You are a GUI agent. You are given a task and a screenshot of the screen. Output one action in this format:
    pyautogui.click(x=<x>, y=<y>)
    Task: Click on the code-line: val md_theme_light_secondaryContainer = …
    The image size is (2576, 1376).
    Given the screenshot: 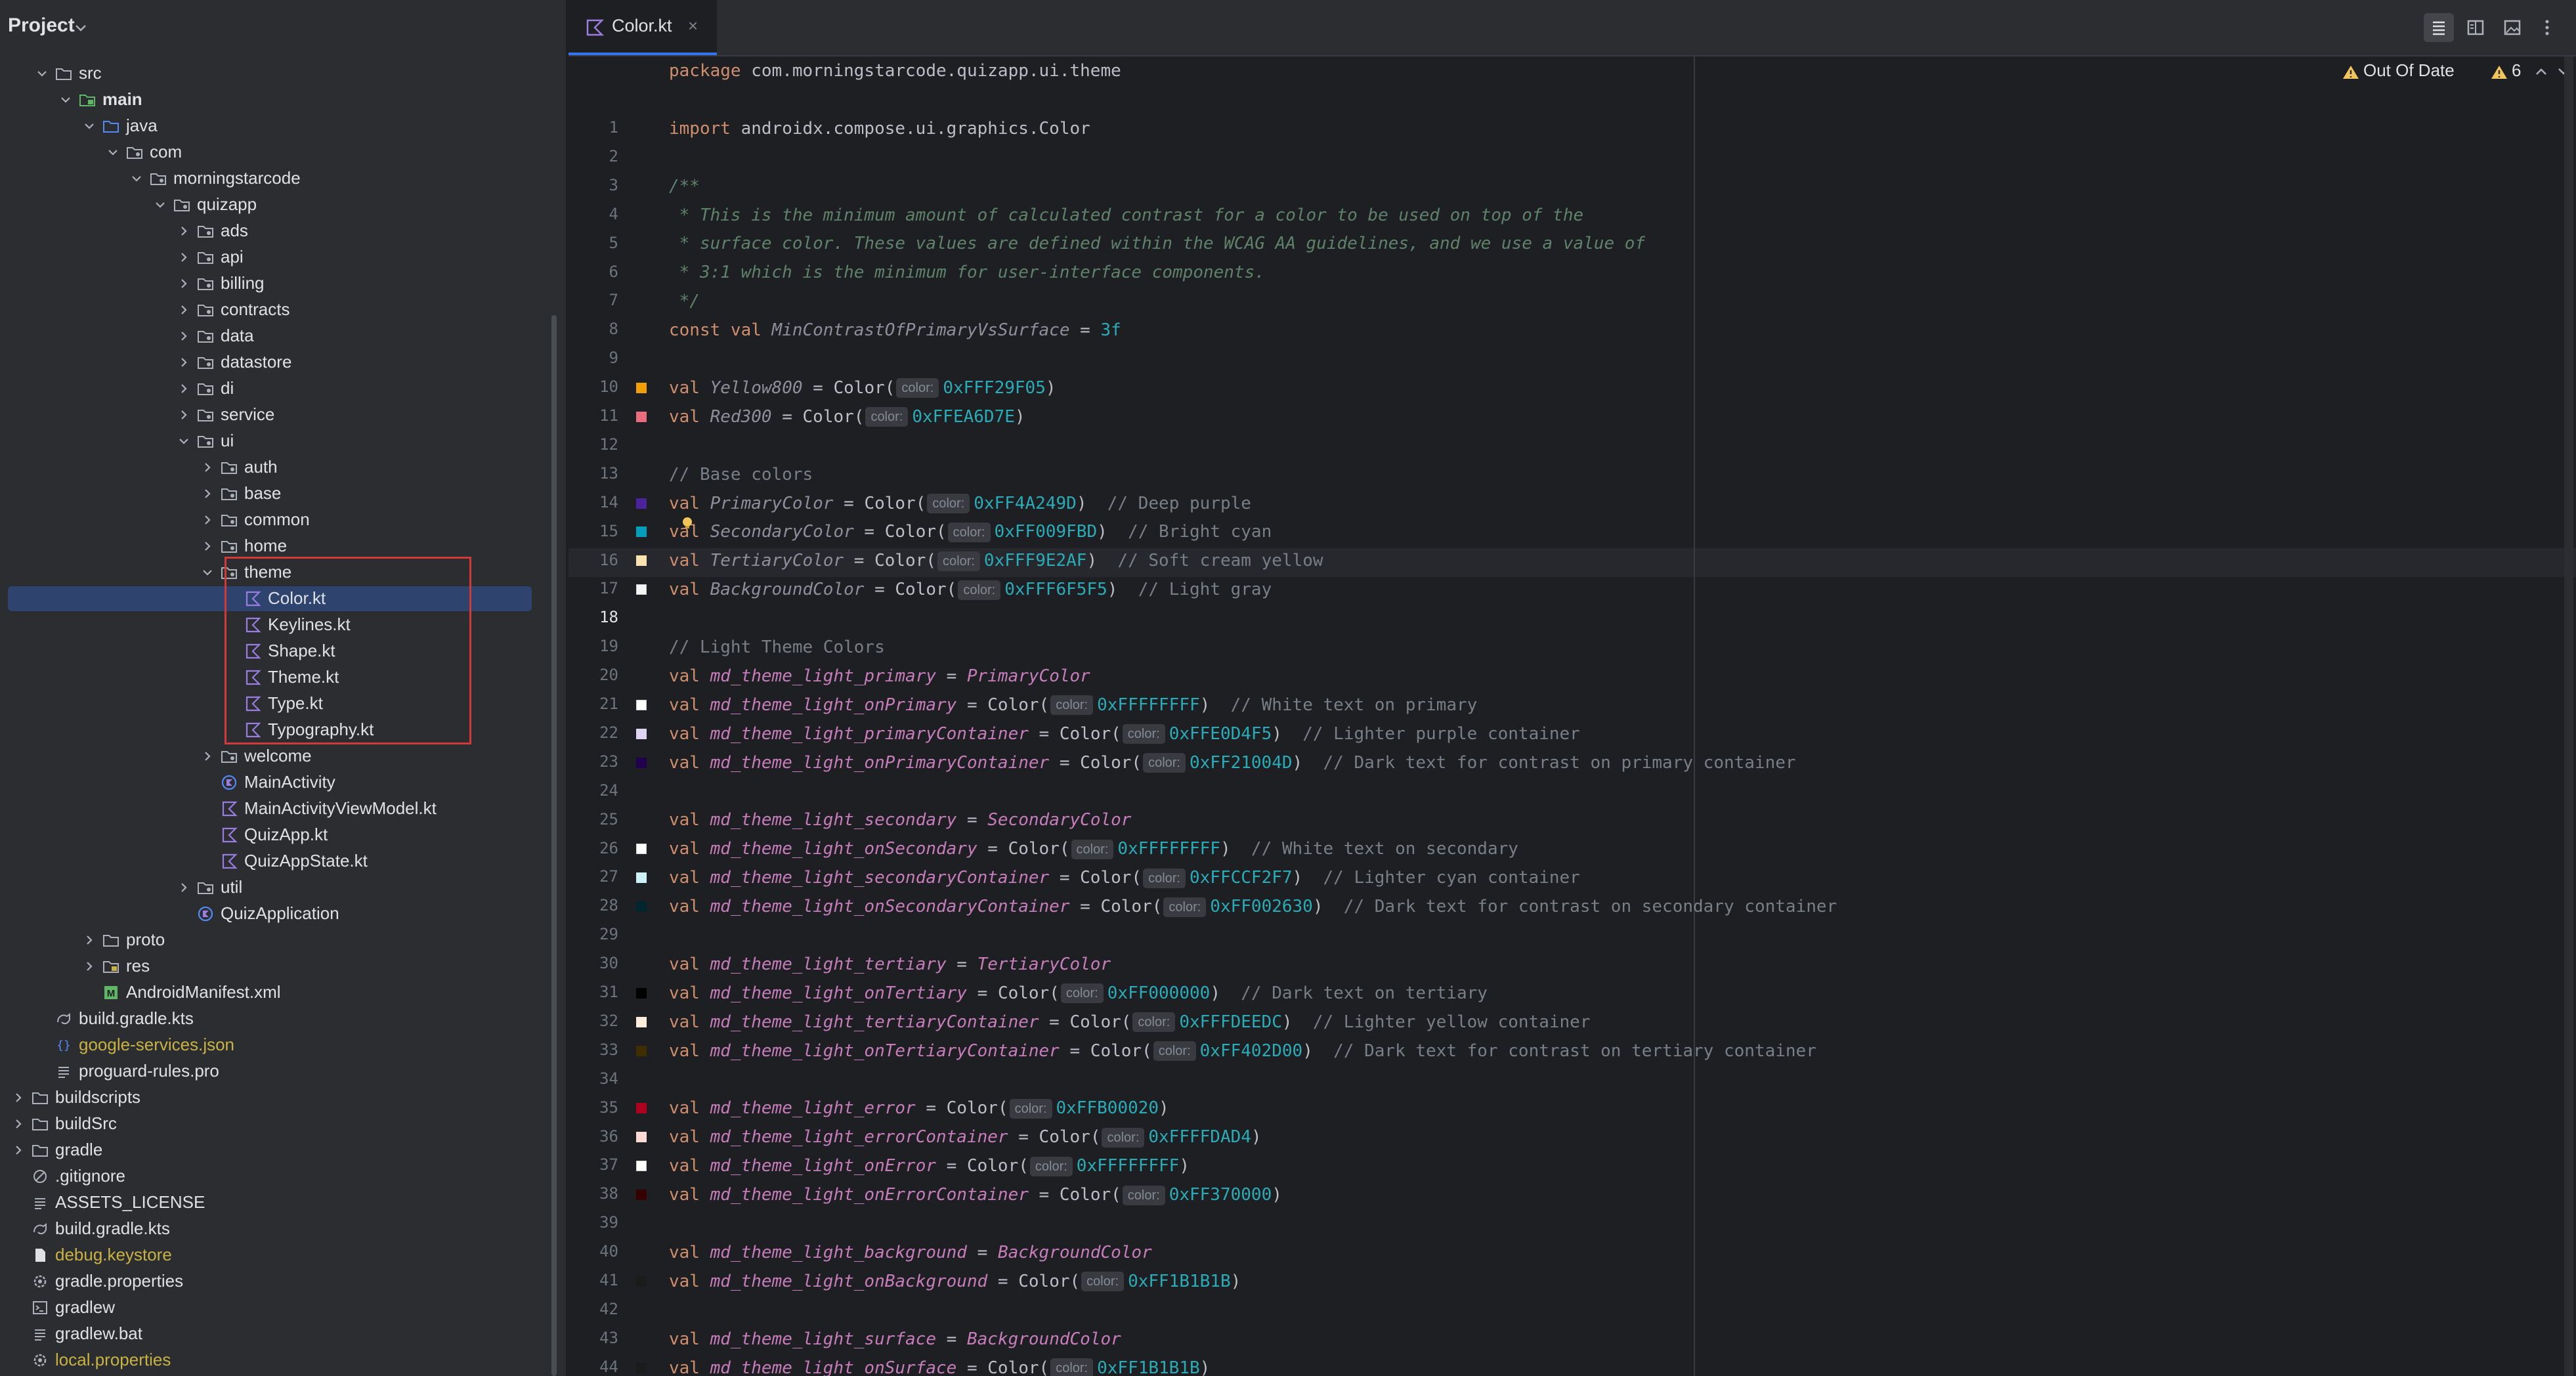 What is the action you would take?
    pyautogui.click(x=1124, y=877)
    